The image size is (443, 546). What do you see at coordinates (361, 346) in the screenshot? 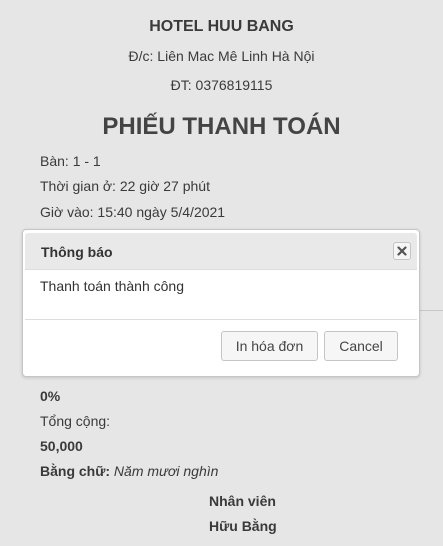
I see `cancel-button: Cancel` at bounding box center [361, 346].